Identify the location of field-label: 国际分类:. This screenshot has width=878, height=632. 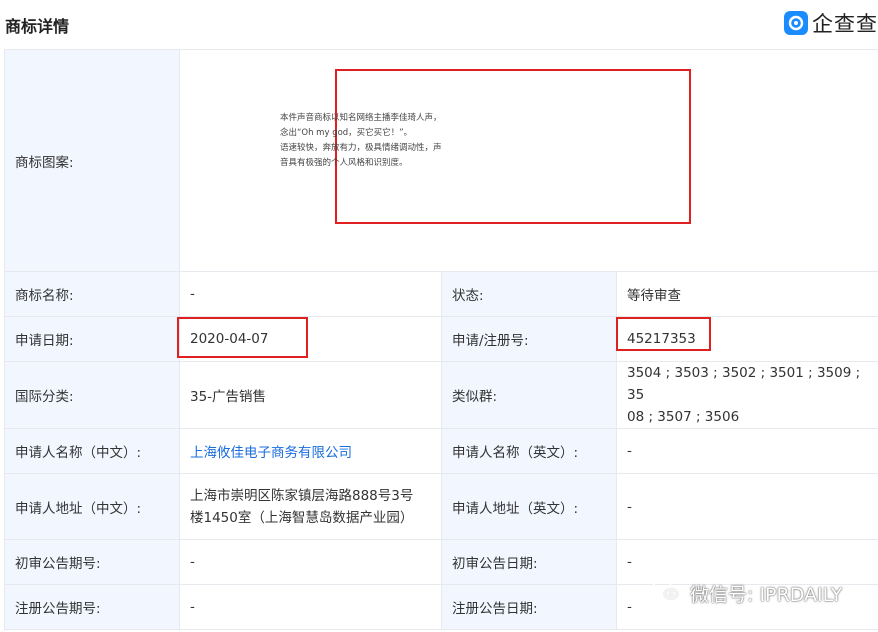
(92, 395).